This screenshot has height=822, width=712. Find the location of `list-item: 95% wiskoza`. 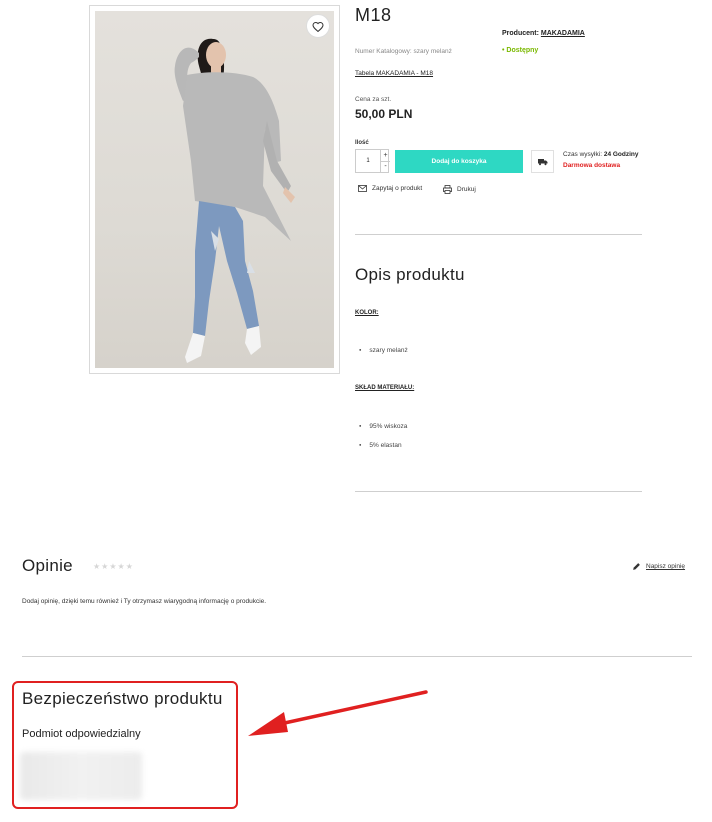

list-item: 95% wiskoza is located at coordinates (383, 426).